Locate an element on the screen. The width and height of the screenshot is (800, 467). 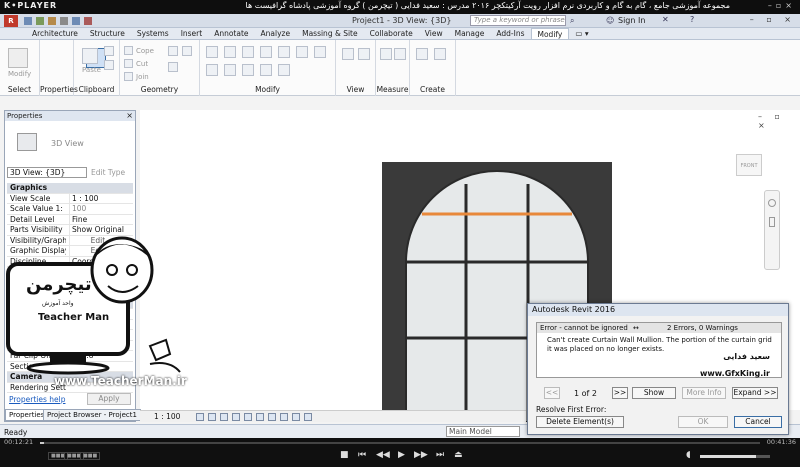
tab-modify: Modify is located at coordinates (550, 33).